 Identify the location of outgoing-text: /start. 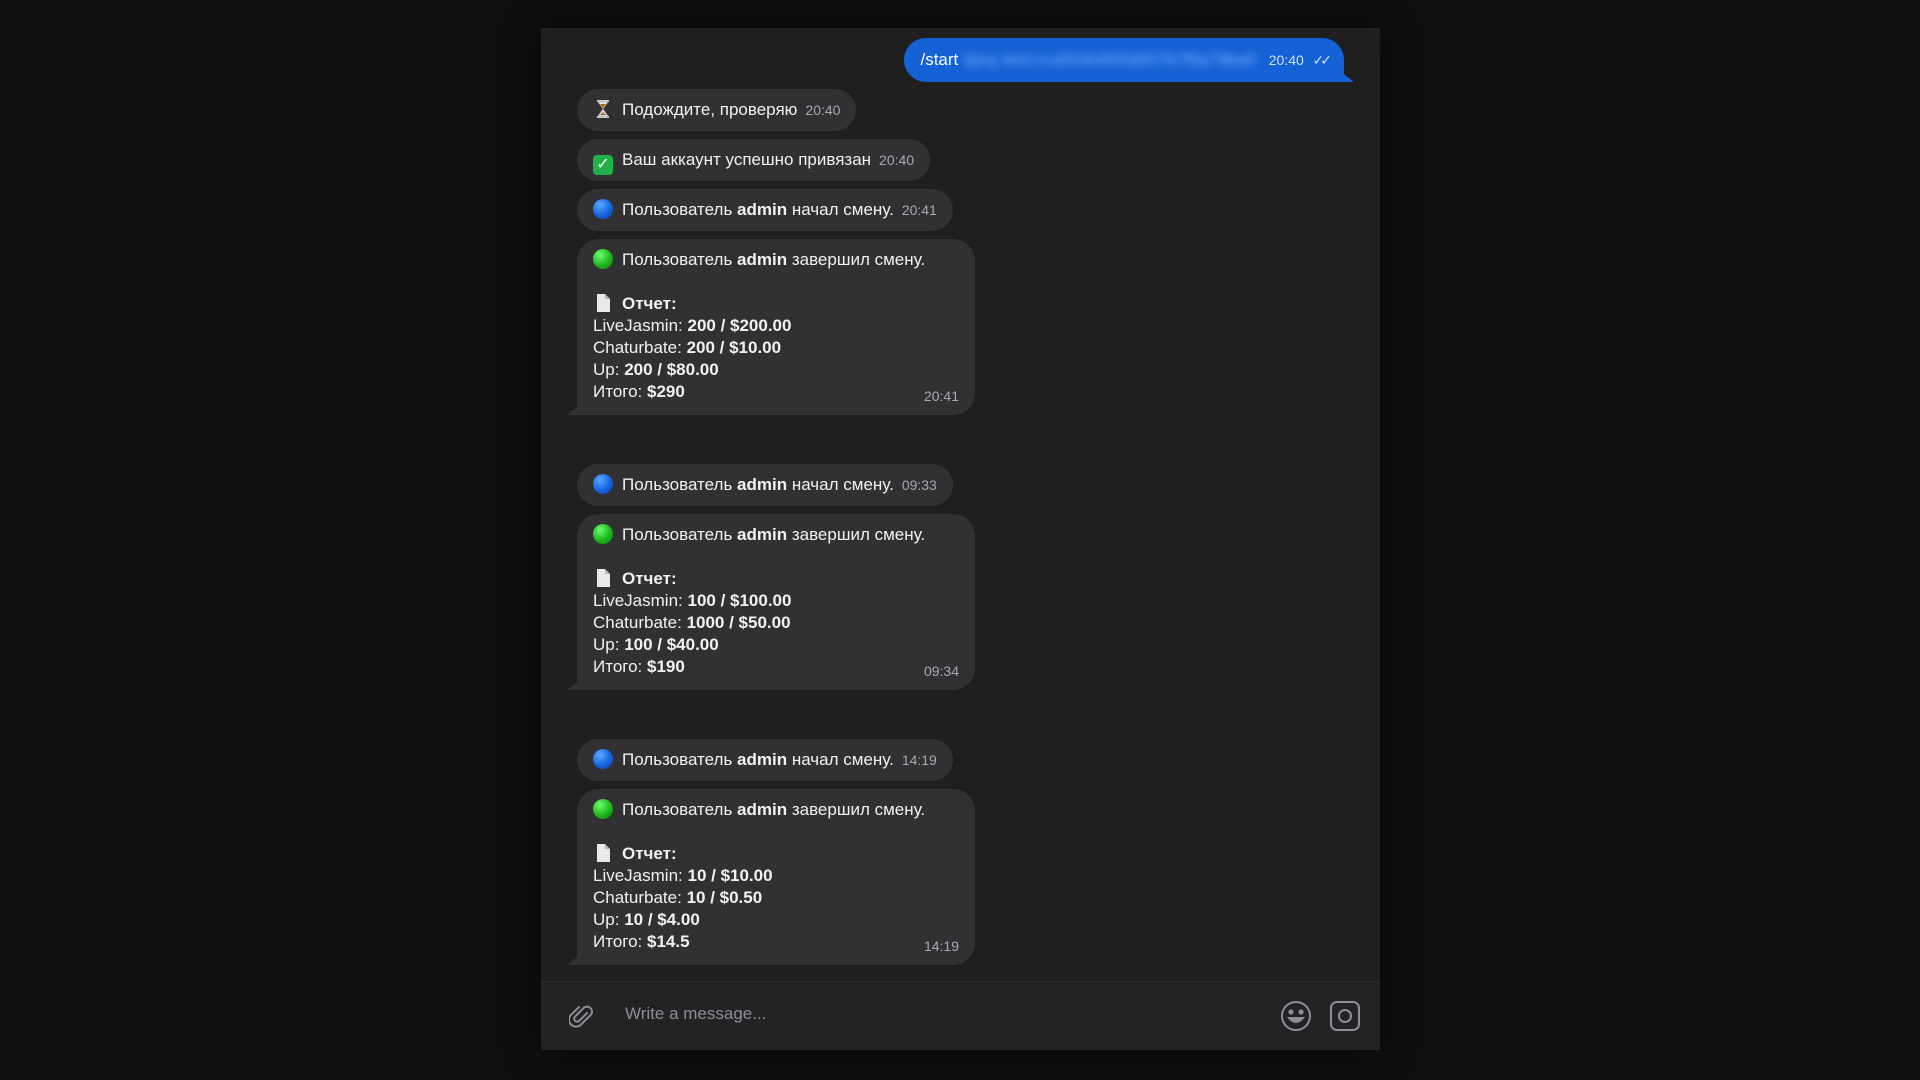
(939, 59).